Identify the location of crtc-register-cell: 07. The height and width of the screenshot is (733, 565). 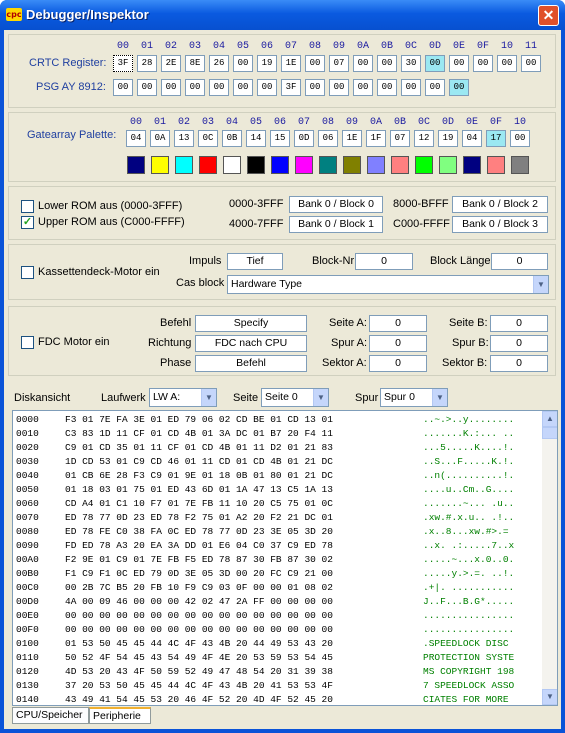
(339, 63).